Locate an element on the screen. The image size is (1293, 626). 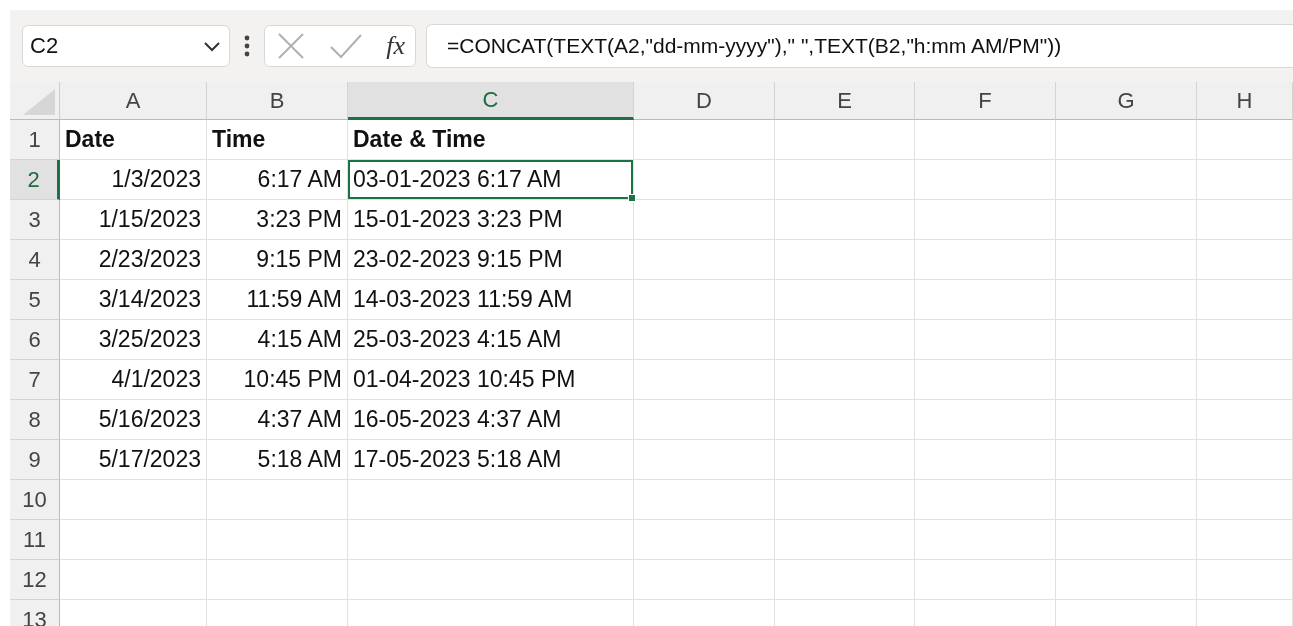
table-cell: 17-05-2023 5:18 AM is located at coordinates (491, 460).